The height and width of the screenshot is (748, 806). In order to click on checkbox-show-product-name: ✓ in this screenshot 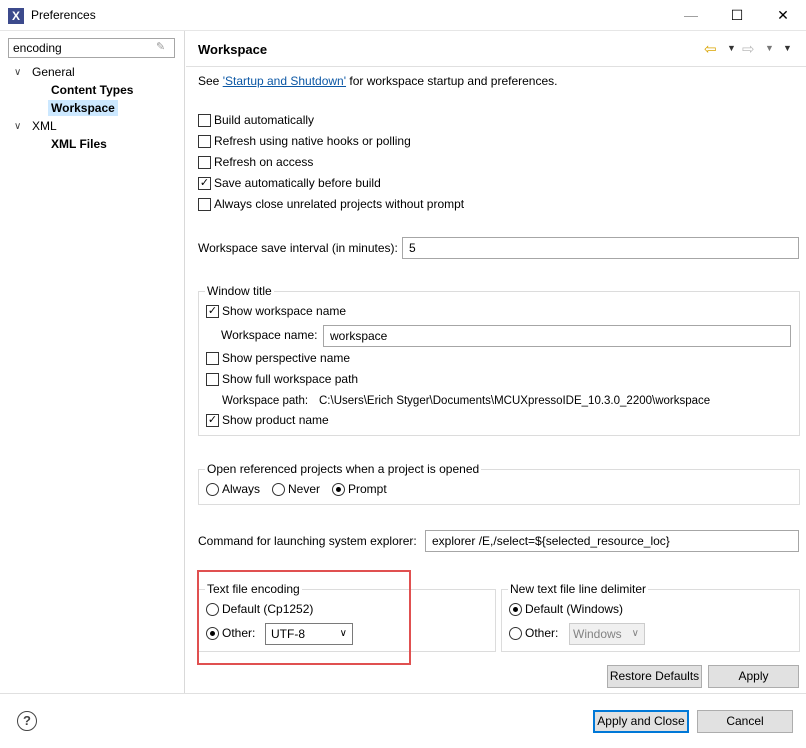, I will do `click(212, 420)`.